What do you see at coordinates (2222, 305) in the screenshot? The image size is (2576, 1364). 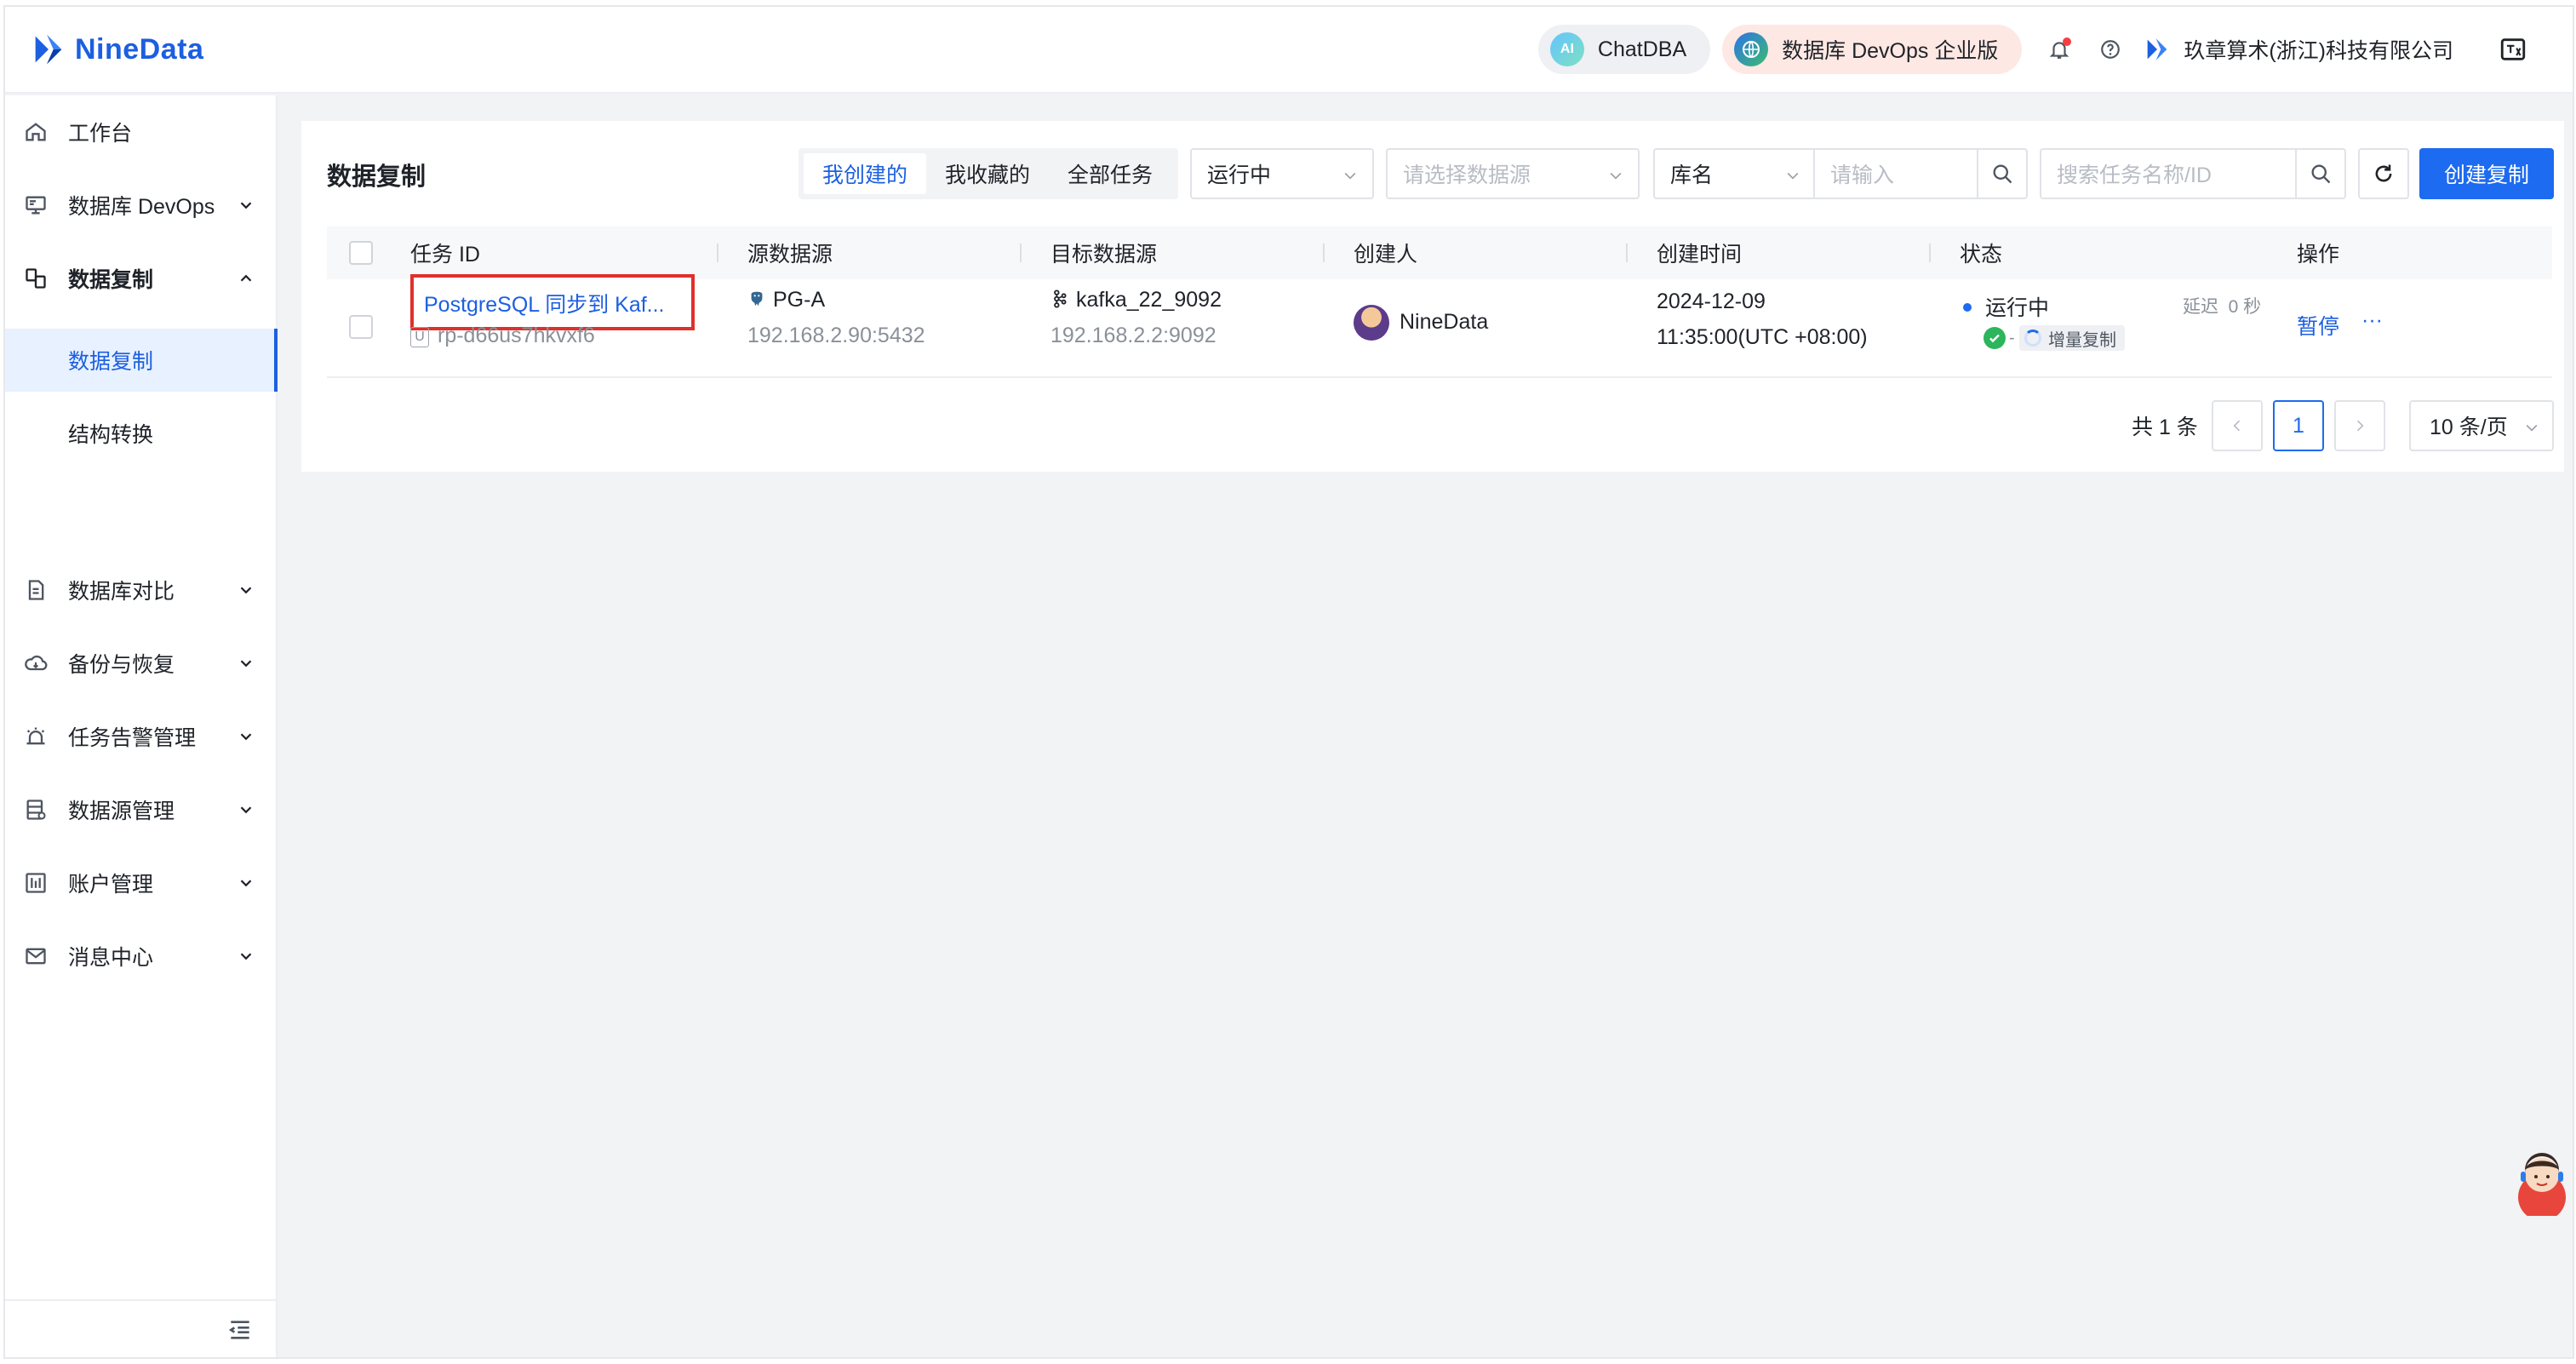 I see `delay-info: 延迟 0 秒` at bounding box center [2222, 305].